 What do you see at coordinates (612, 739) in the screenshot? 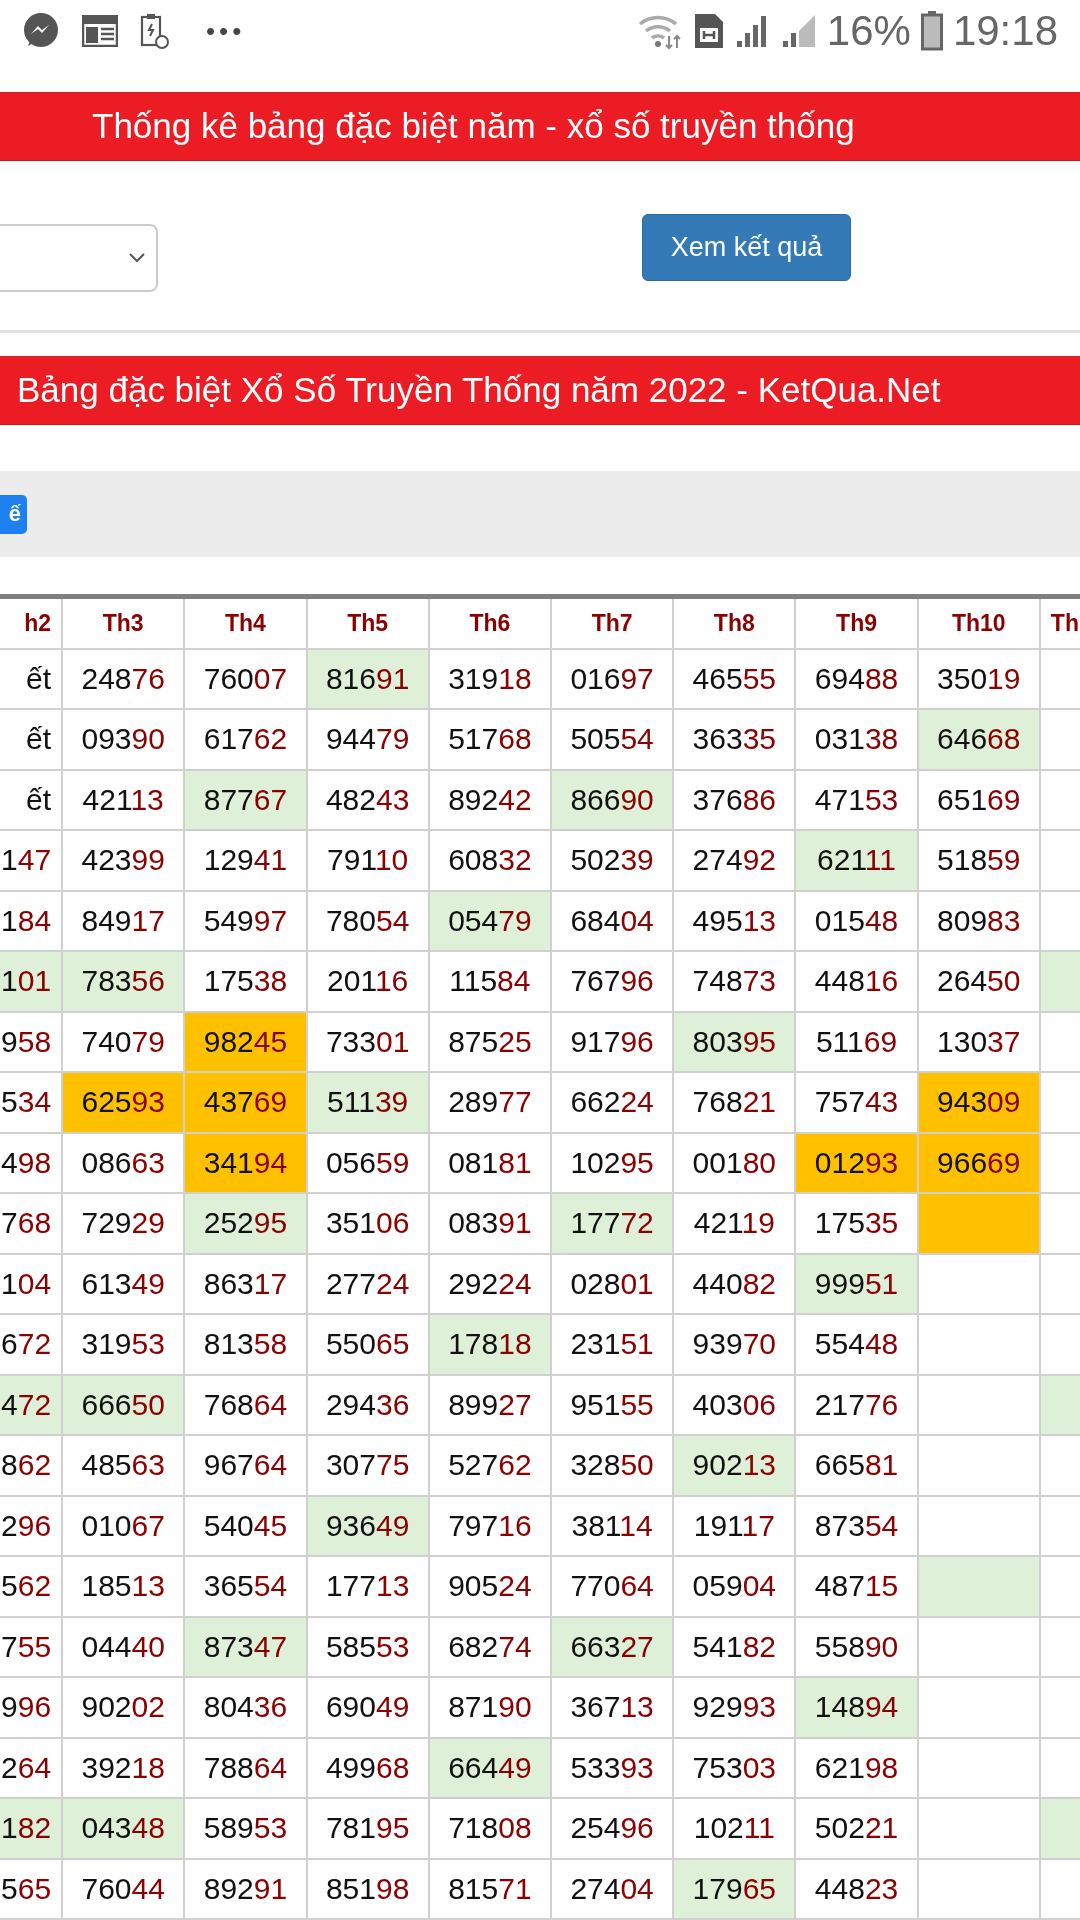
I see `table-cell: 50554` at bounding box center [612, 739].